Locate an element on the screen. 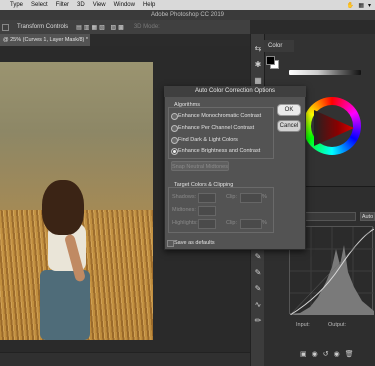 Image resolution: width=375 pixels, height=366 pixels. auto-button: Auto is located at coordinates (367, 216).